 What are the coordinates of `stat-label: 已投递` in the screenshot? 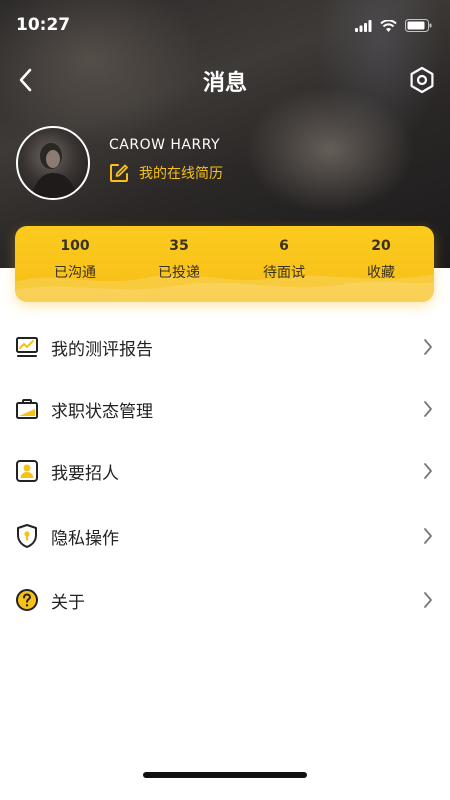 It's located at (179, 273).